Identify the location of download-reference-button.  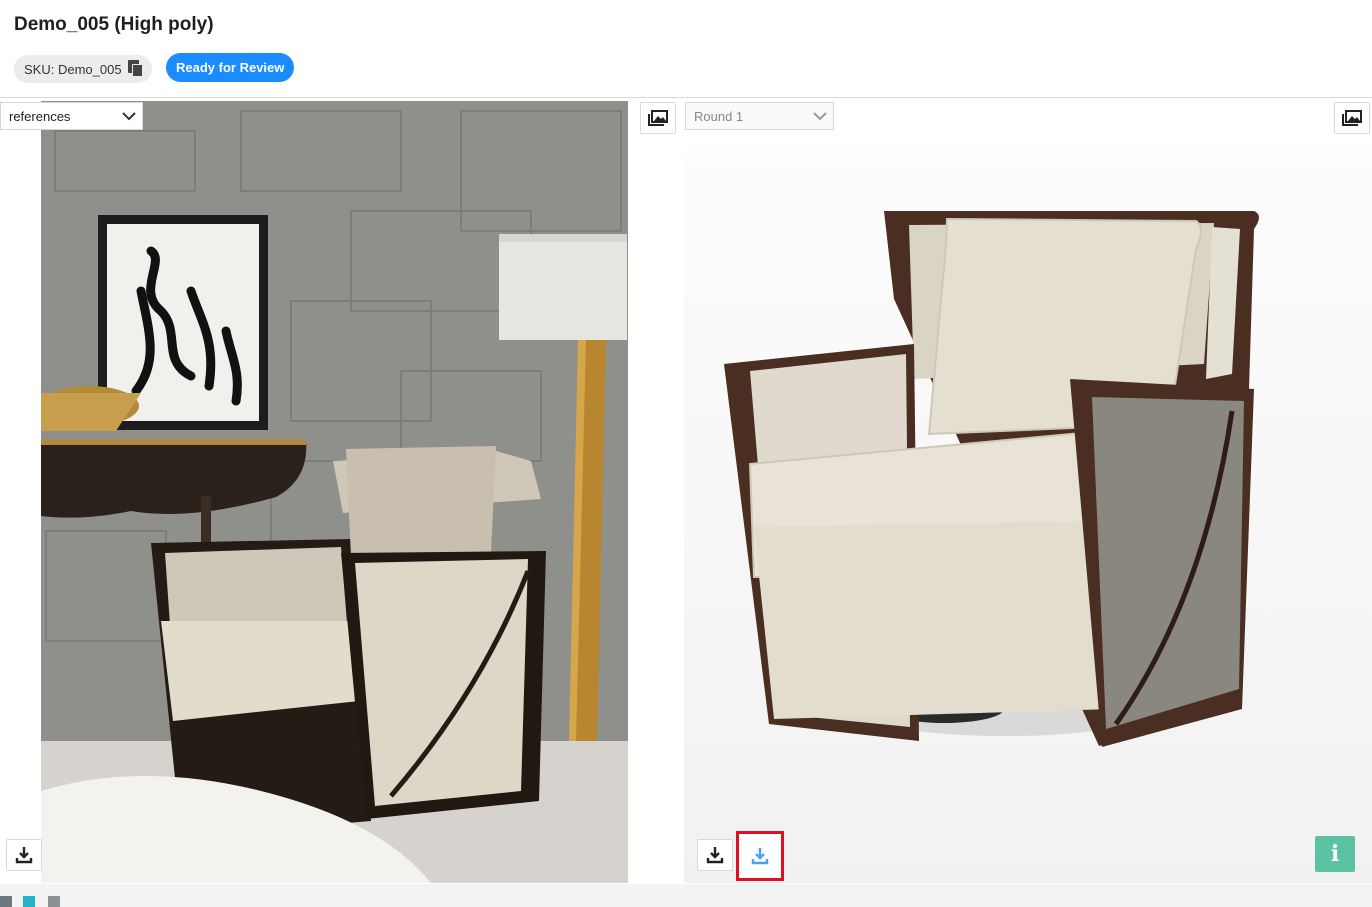
(24, 855).